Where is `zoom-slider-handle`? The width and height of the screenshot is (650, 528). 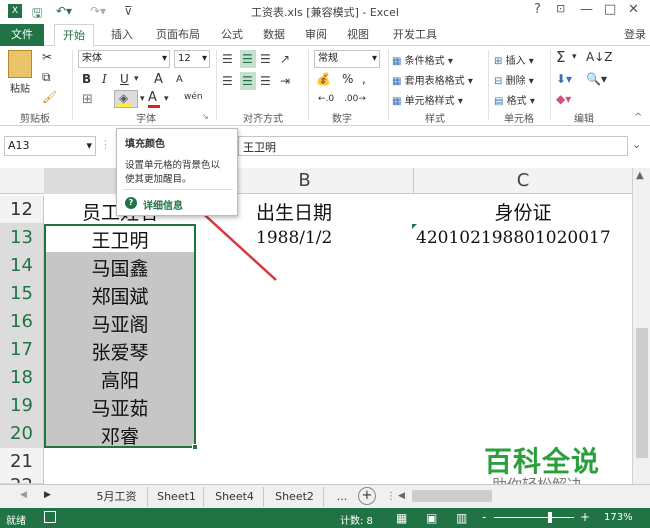
zoom-slider-handle is located at coordinates (550, 517).